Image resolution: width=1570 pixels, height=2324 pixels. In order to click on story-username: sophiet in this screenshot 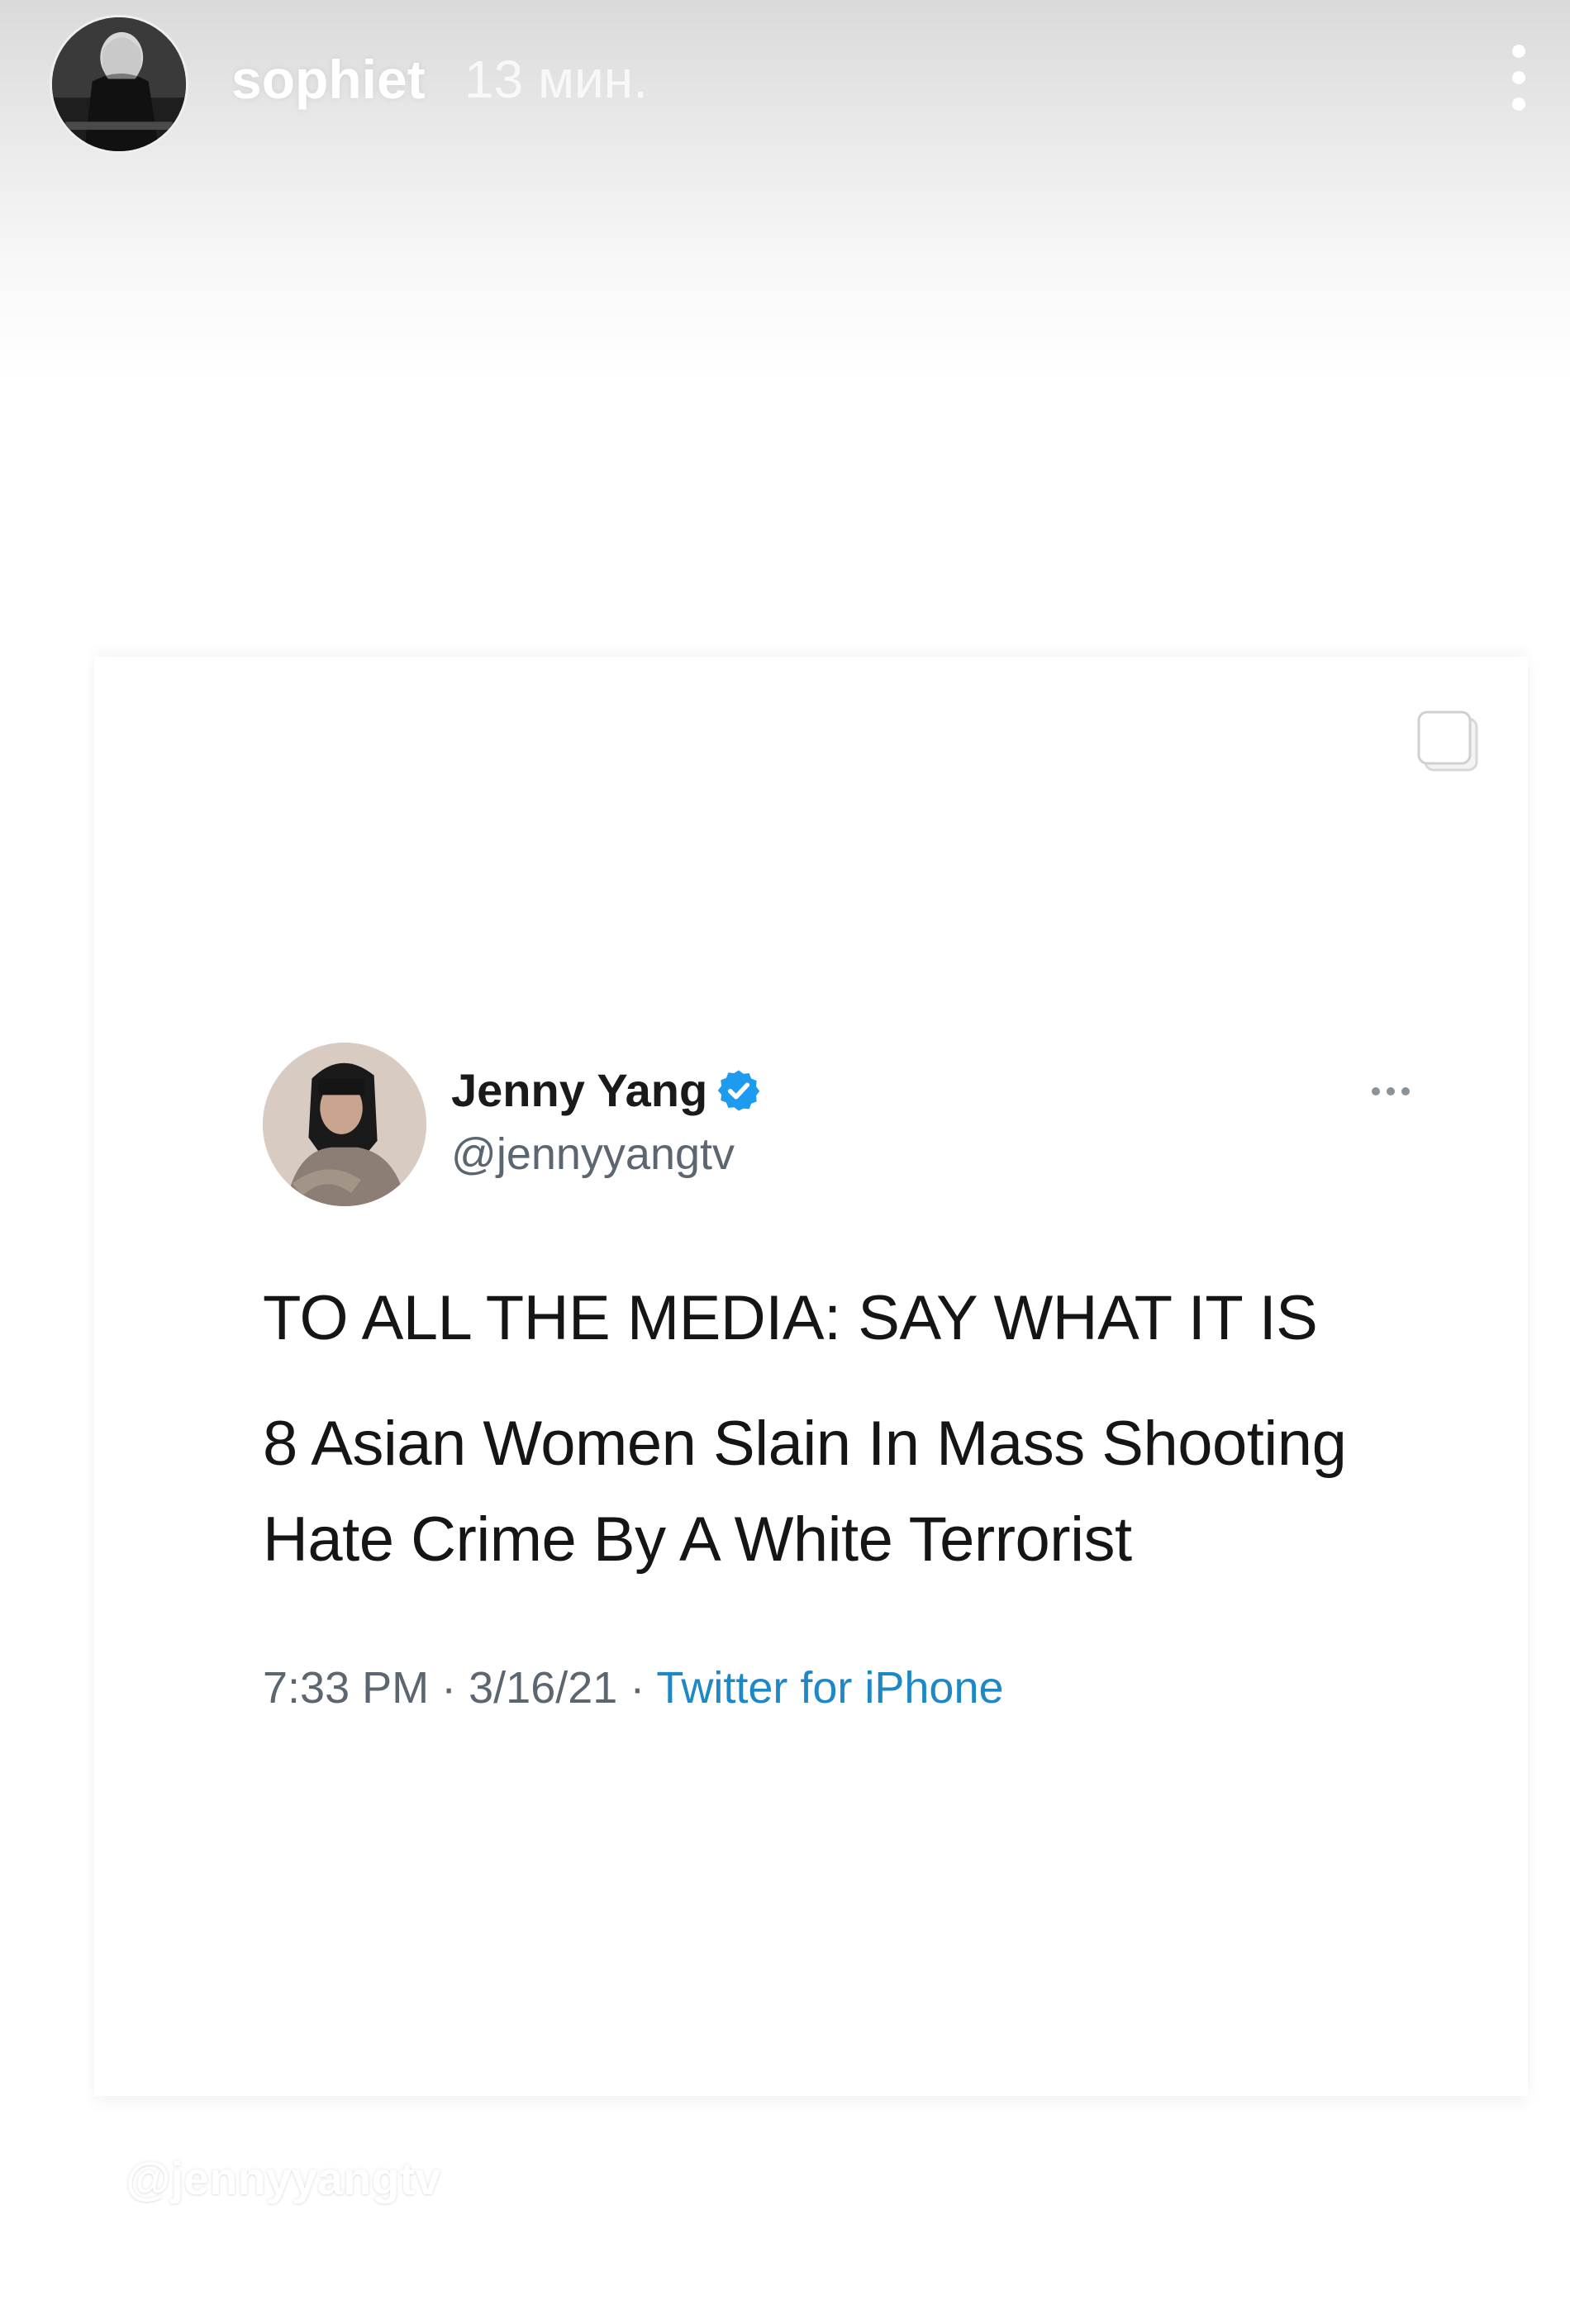, I will do `click(328, 79)`.